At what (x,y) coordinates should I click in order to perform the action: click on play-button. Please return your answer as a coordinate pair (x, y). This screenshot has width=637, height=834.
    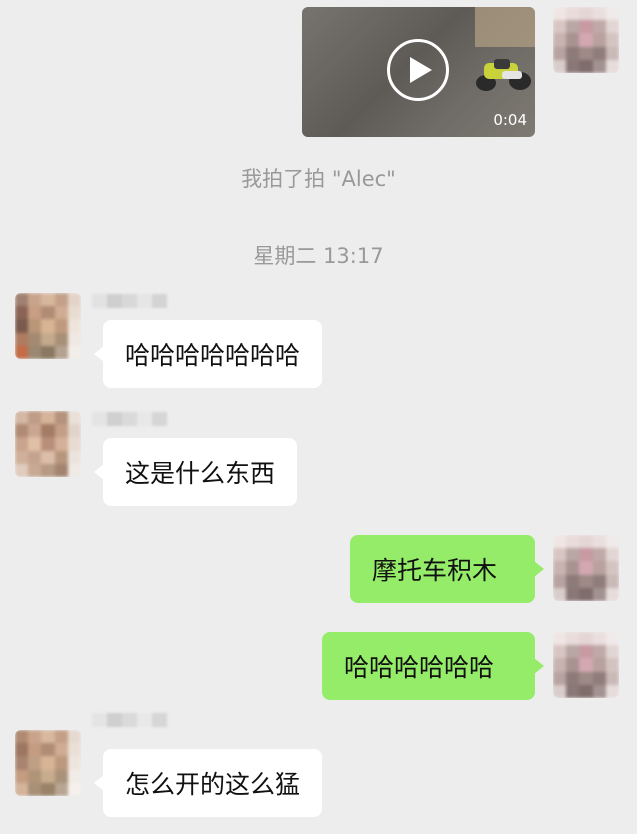
    Looking at the image, I should click on (418, 70).